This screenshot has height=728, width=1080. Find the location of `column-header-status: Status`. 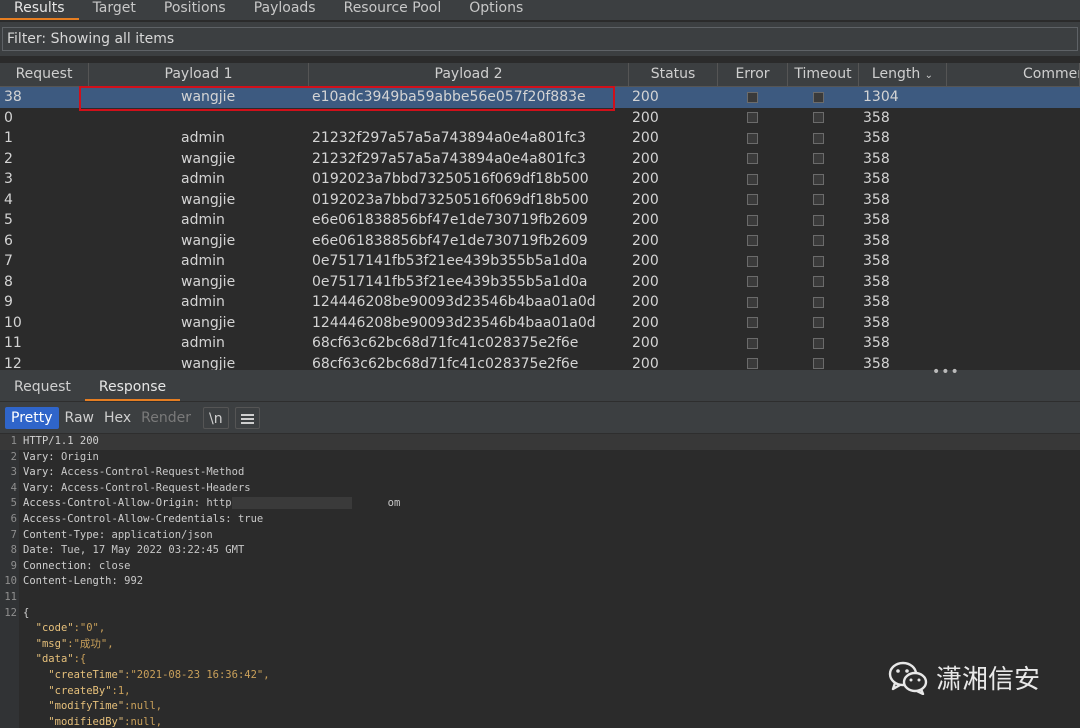

column-header-status: Status is located at coordinates (673, 74).